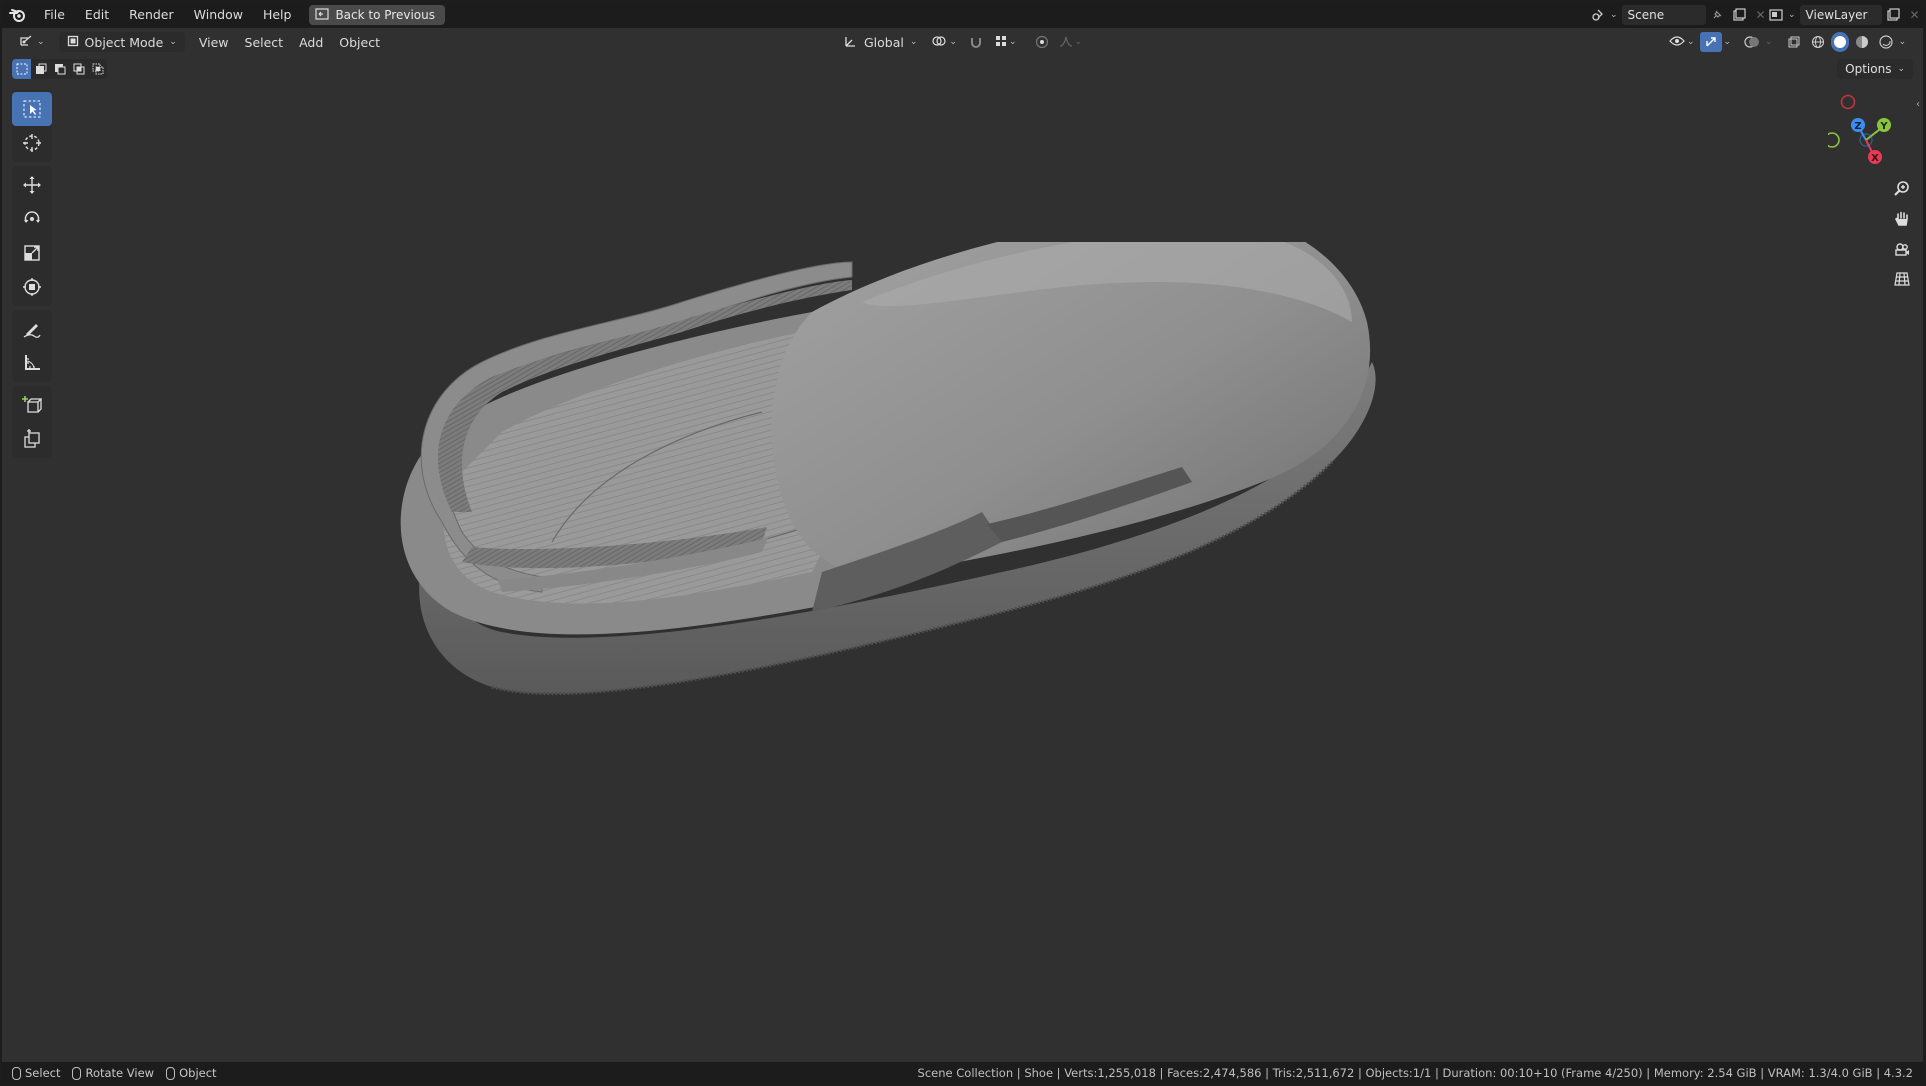 This screenshot has width=1926, height=1086. Describe the element at coordinates (1066, 42) in the screenshot. I see `falloff-curve-icon` at that location.